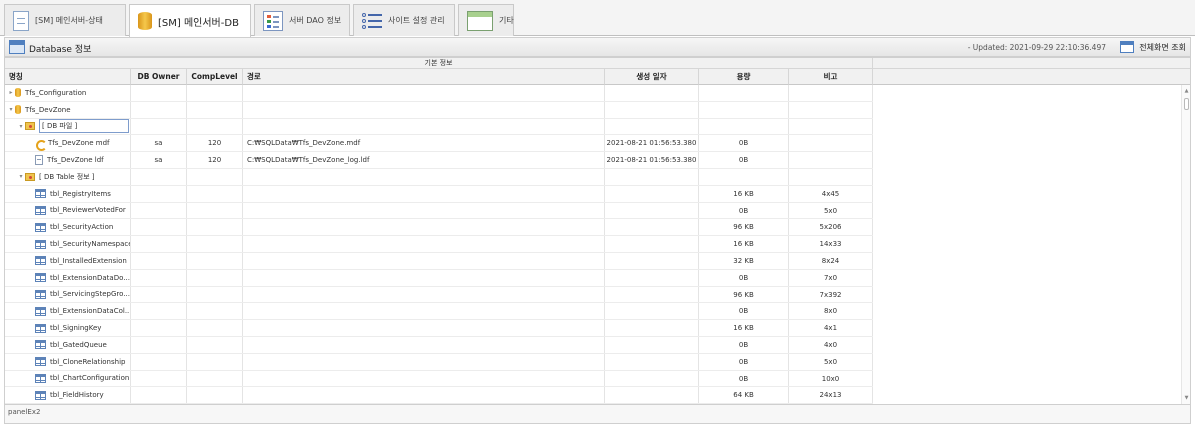  I want to click on tab-etc: 기타, so click(486, 20).